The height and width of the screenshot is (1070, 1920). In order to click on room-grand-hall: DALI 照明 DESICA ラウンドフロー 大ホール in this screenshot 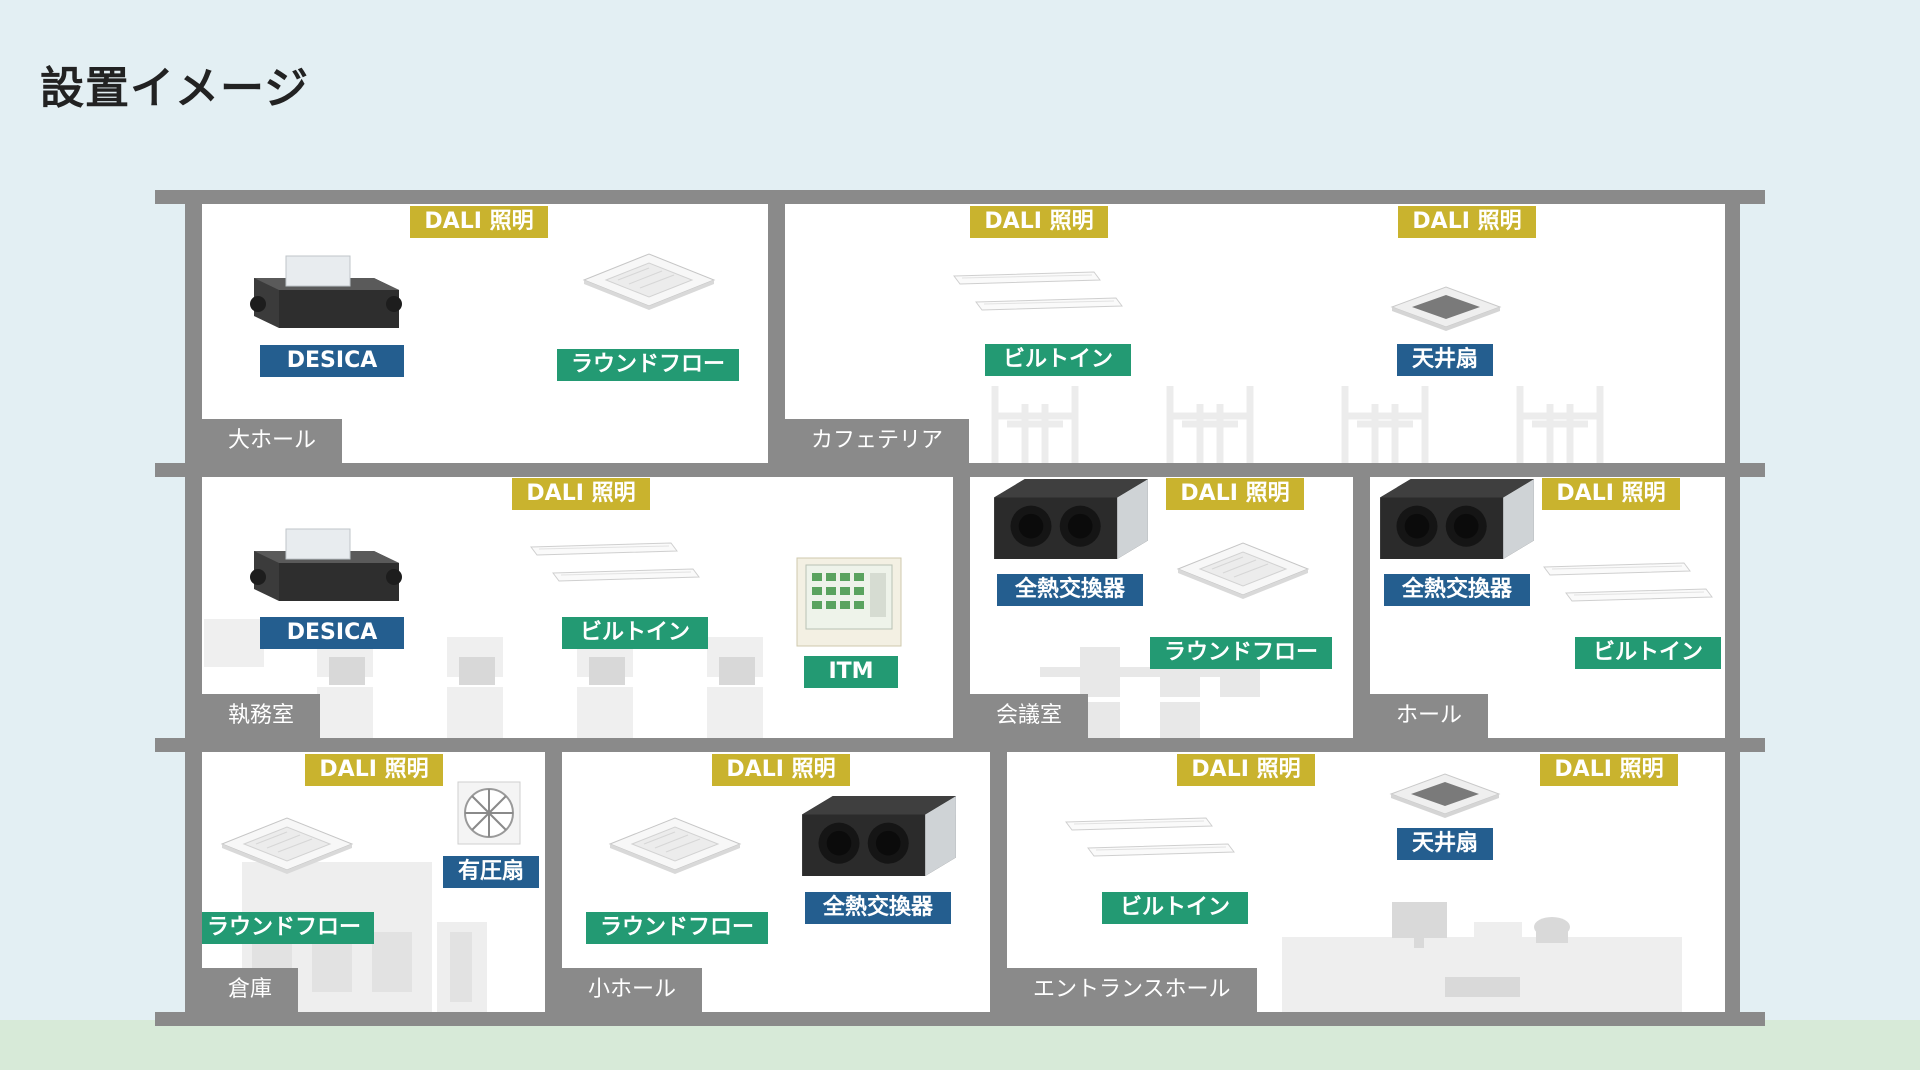, I will do `click(485, 333)`.